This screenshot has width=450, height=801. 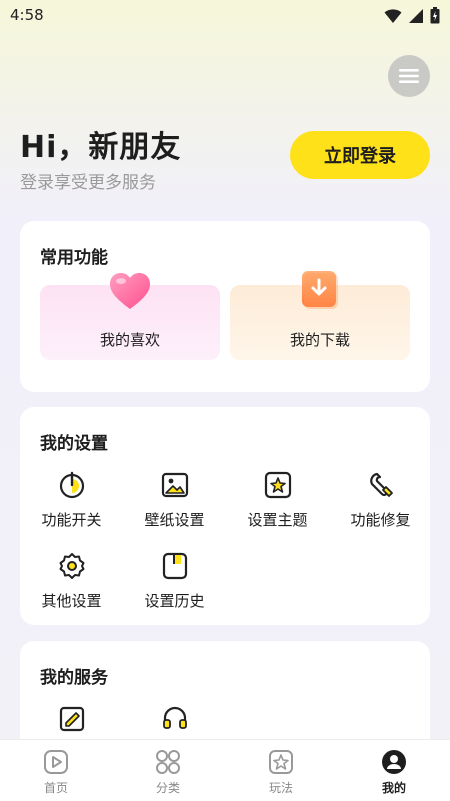 What do you see at coordinates (71, 601) in the screenshot?
I see `grid-item-label: 其他设置` at bounding box center [71, 601].